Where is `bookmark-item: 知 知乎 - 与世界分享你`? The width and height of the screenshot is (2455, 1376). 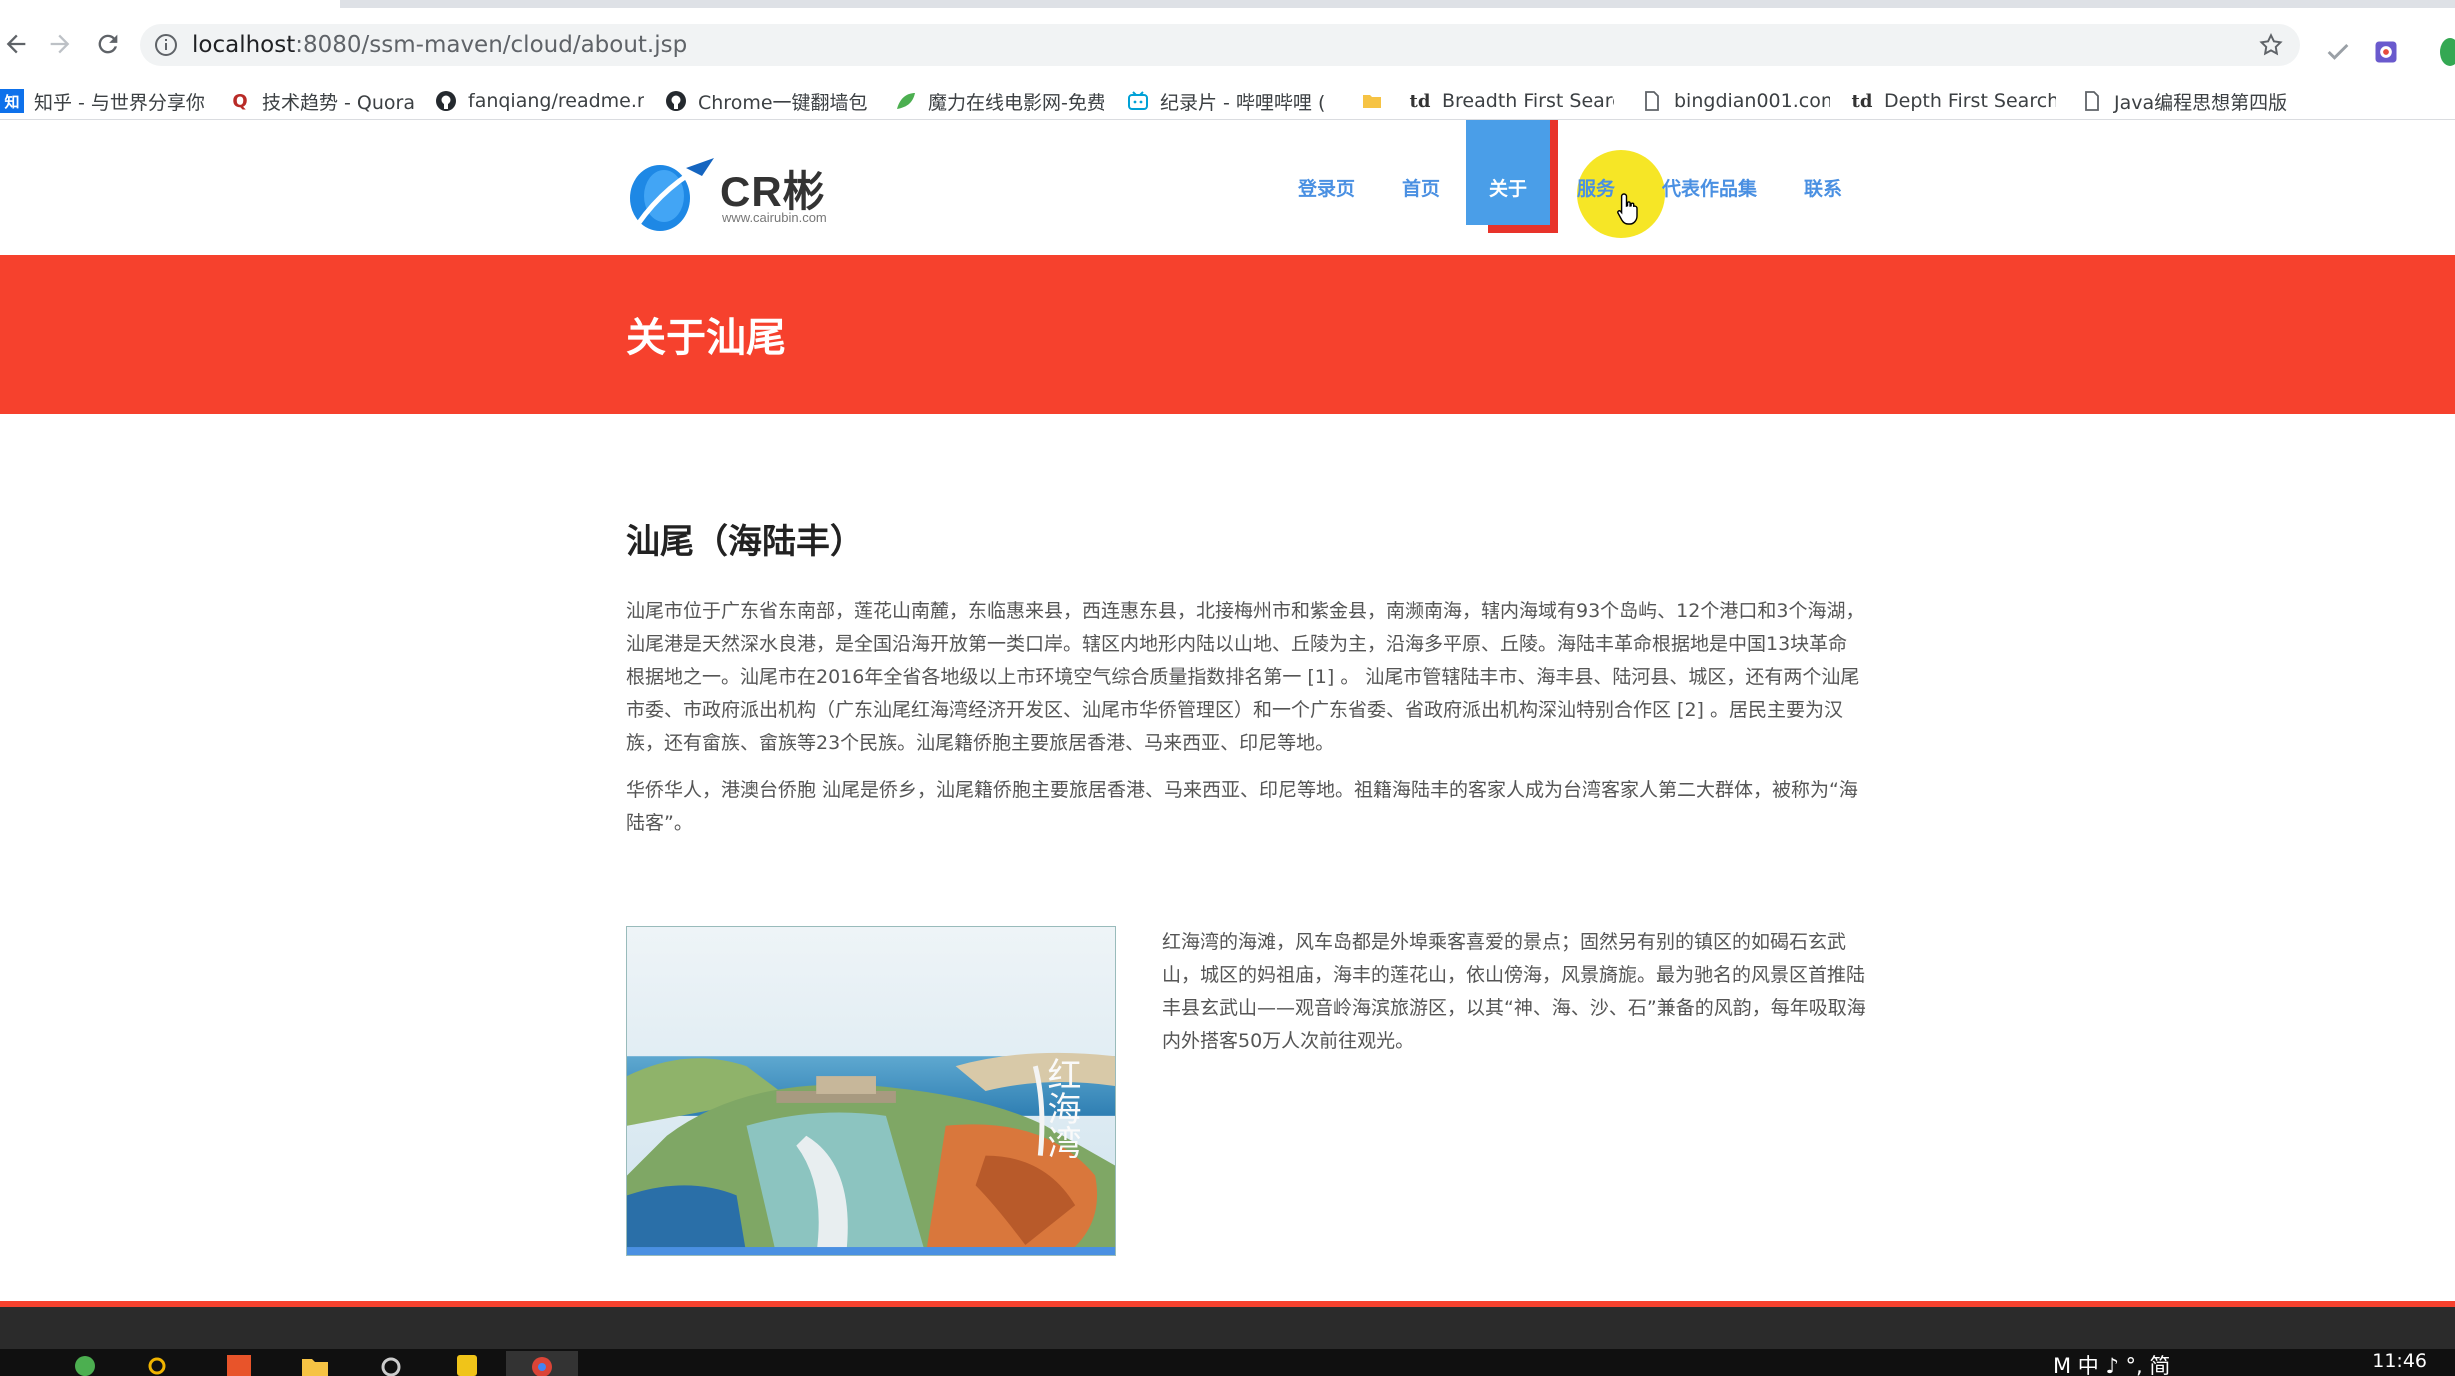
bookmark-item: 知 知乎 - 与世界分享你 is located at coordinates (105, 101).